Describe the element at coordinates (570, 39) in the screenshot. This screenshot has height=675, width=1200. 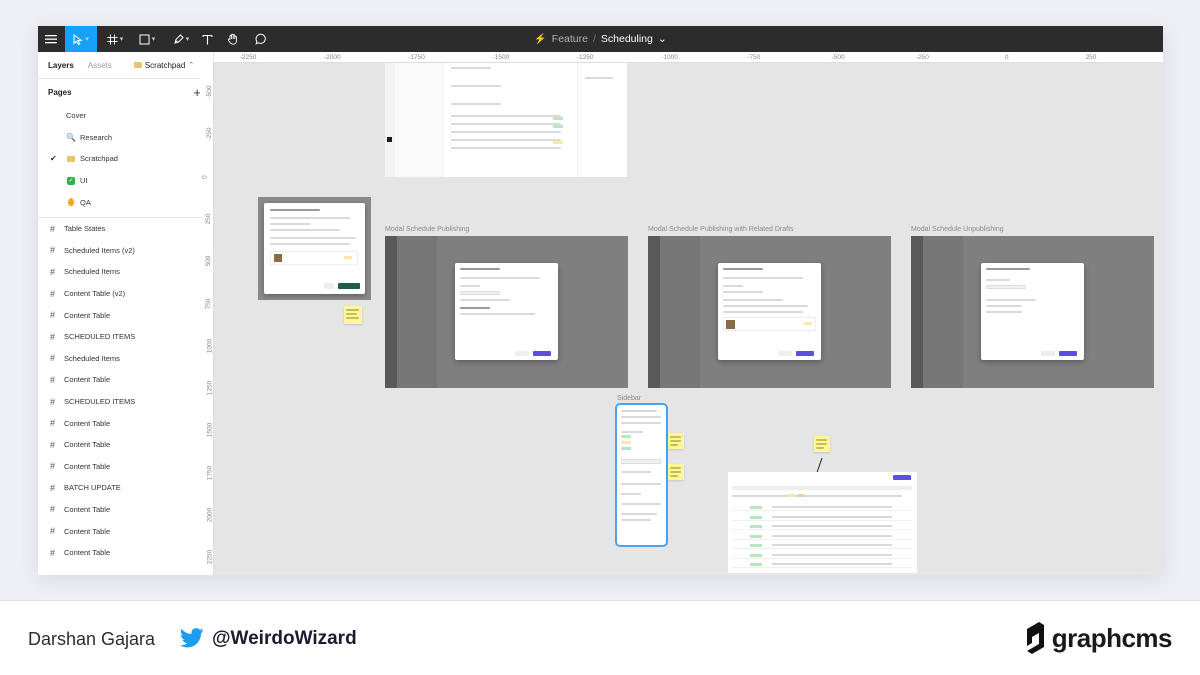
I see `project-name: Feature` at that location.